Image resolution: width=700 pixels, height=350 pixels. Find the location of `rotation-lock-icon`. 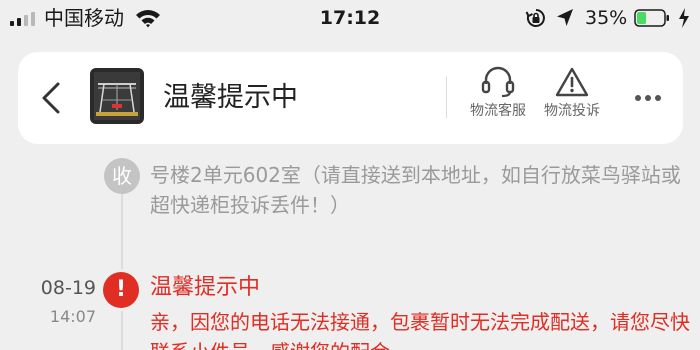

rotation-lock-icon is located at coordinates (535, 18).